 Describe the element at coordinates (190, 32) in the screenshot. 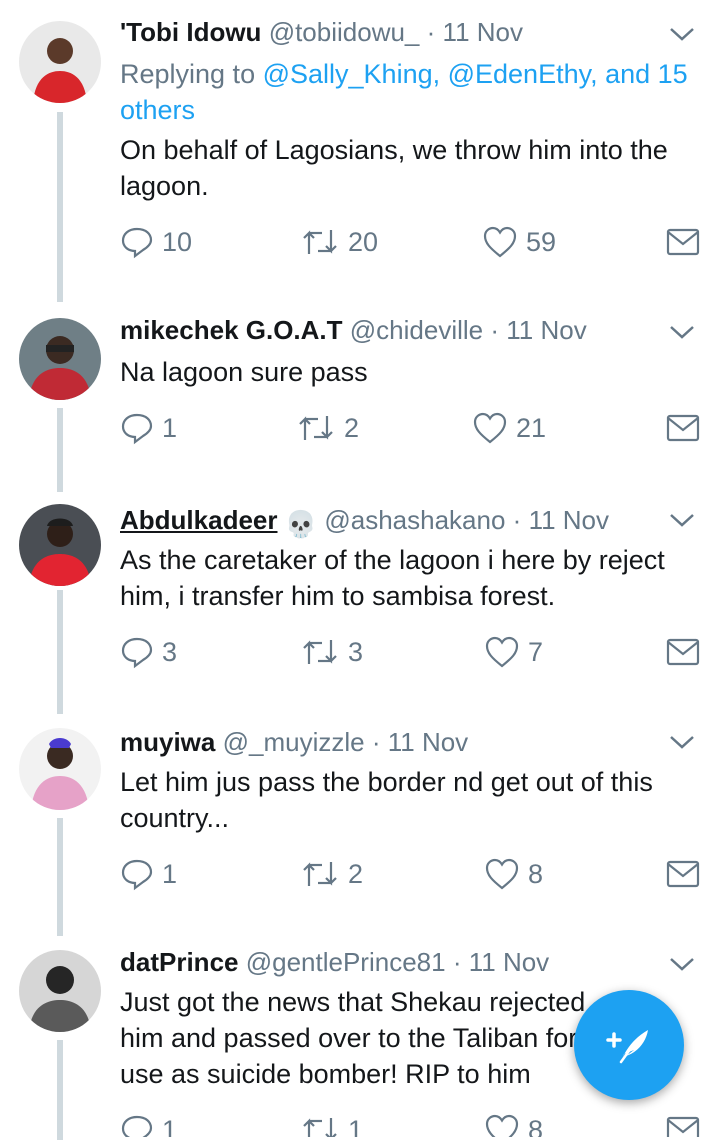

I see `display-name: 'Tobi Idowu` at that location.